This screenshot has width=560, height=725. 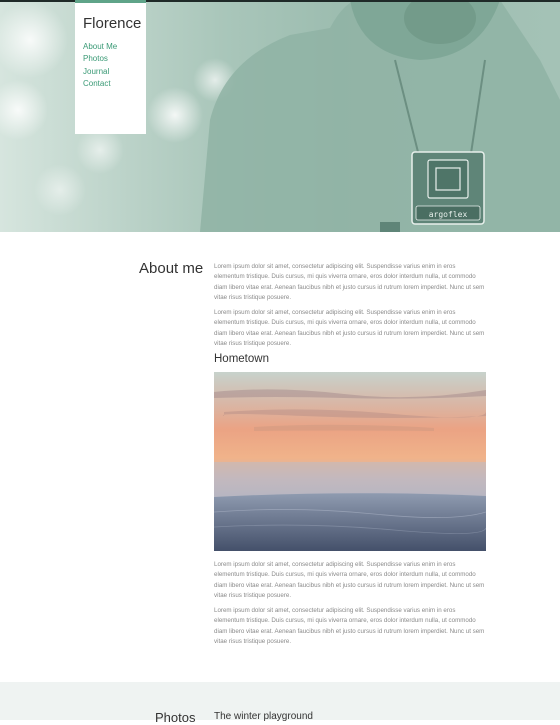 I want to click on nav-link-about-me: About Me, so click(x=100, y=47).